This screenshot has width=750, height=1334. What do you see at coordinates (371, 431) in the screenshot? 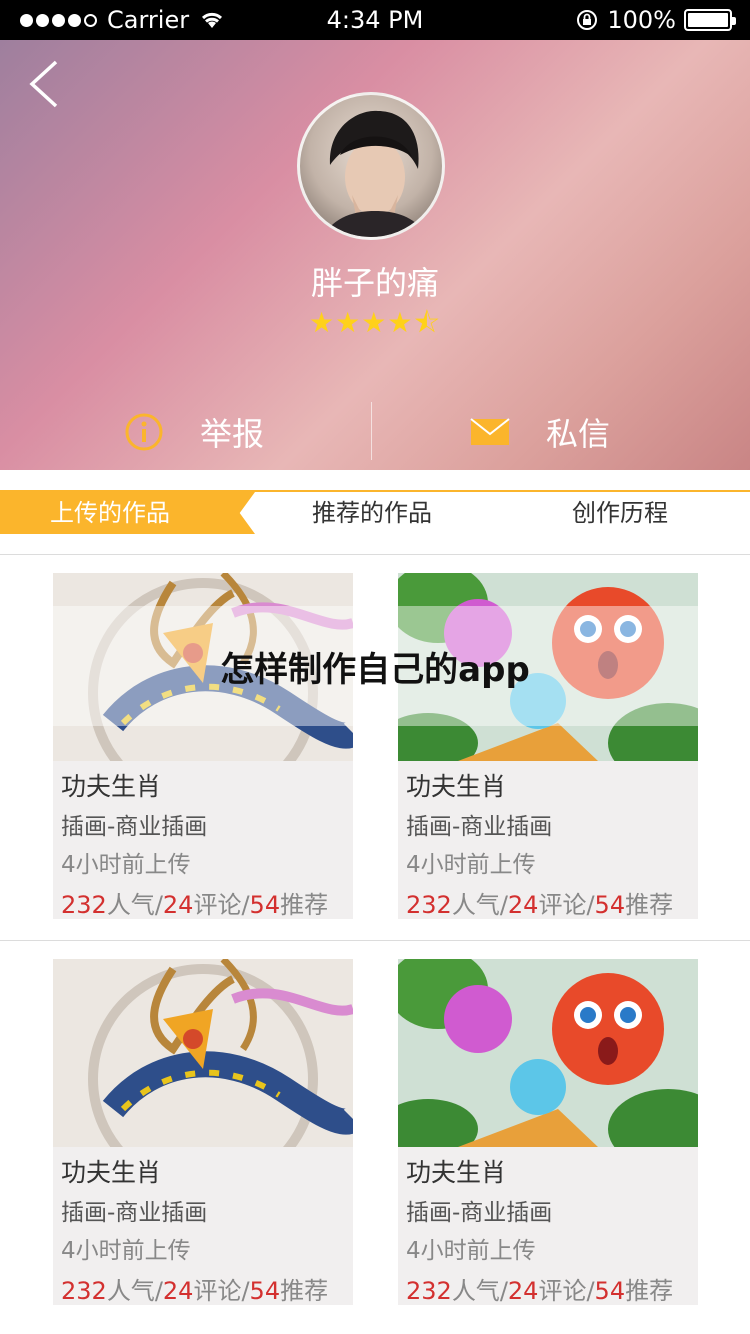
I see `action-divider` at bounding box center [371, 431].